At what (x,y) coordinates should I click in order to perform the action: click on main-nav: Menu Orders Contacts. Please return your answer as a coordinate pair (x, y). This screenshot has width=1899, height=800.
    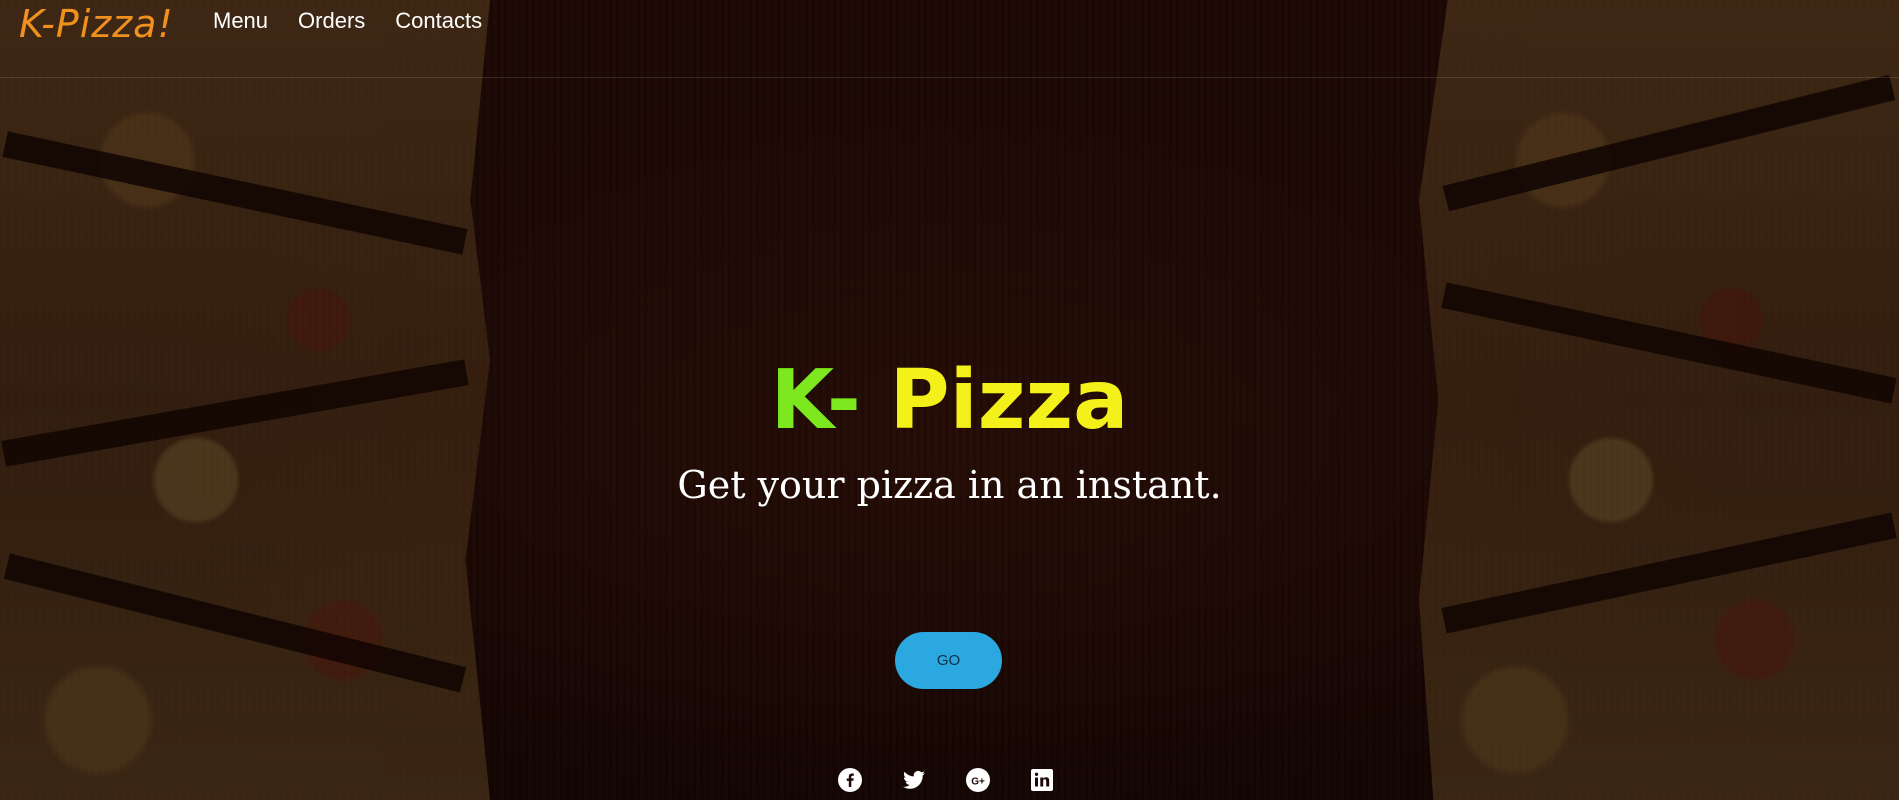
    Looking at the image, I should click on (347, 21).